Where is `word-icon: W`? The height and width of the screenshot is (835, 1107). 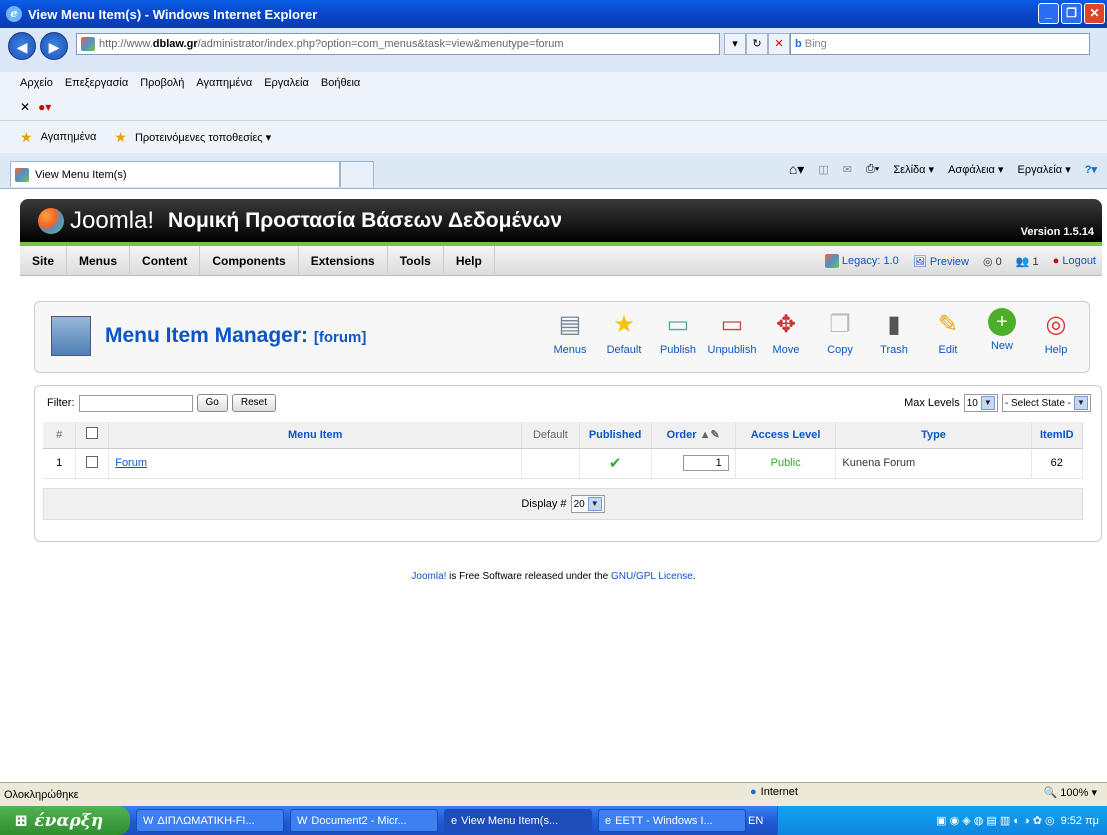
word-icon: W is located at coordinates (302, 820).